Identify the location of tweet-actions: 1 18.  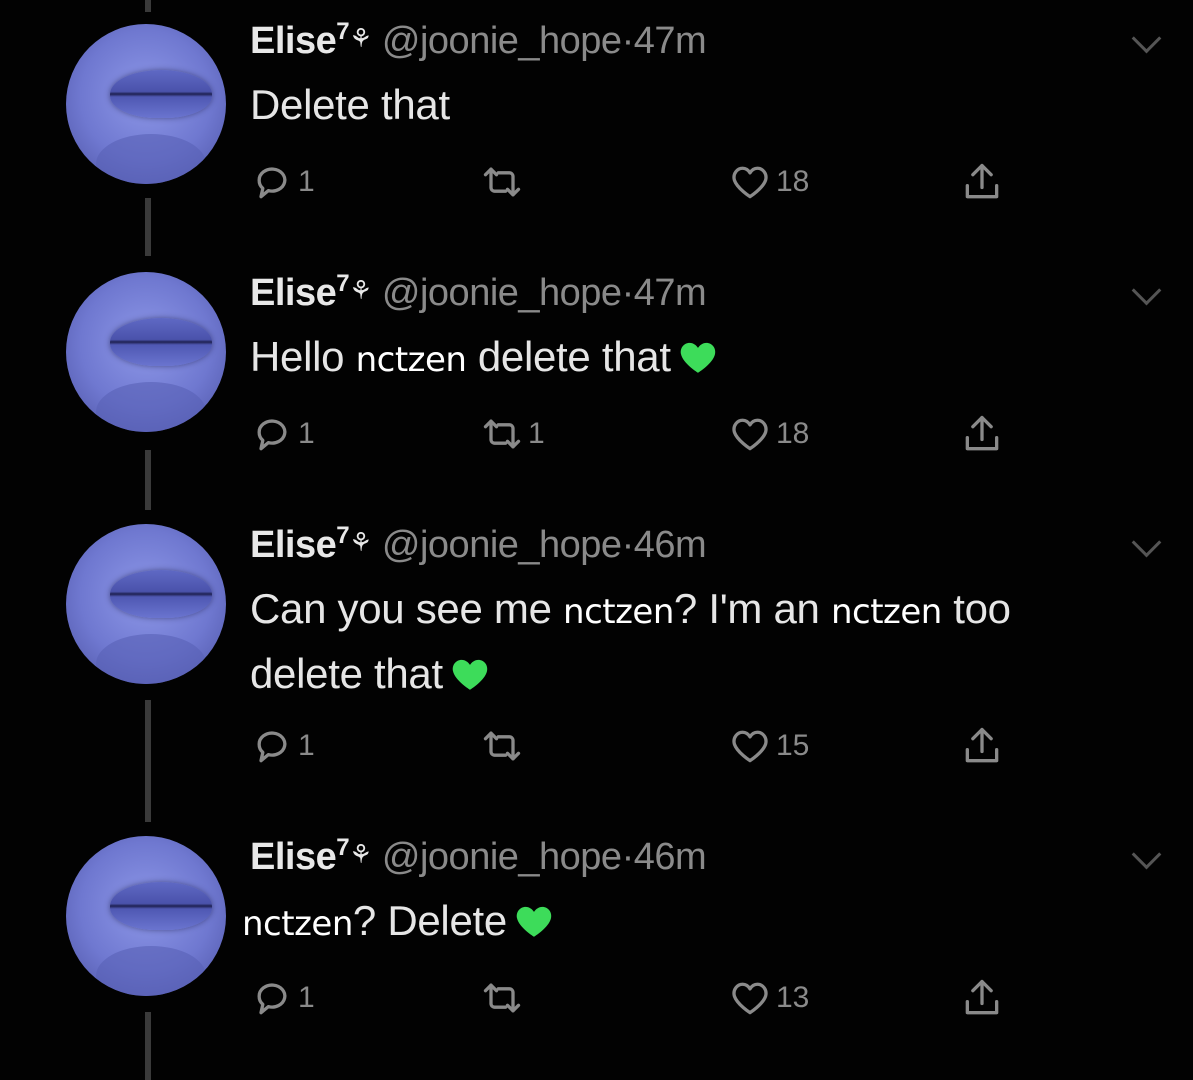
(650, 185).